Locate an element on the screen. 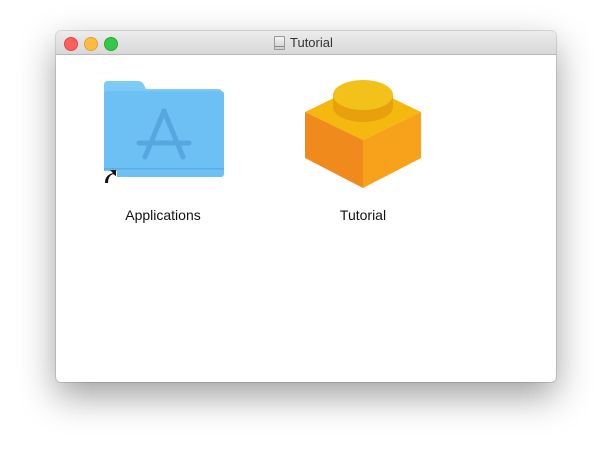 The width and height of the screenshot is (612, 462). close-button is located at coordinates (71, 44).